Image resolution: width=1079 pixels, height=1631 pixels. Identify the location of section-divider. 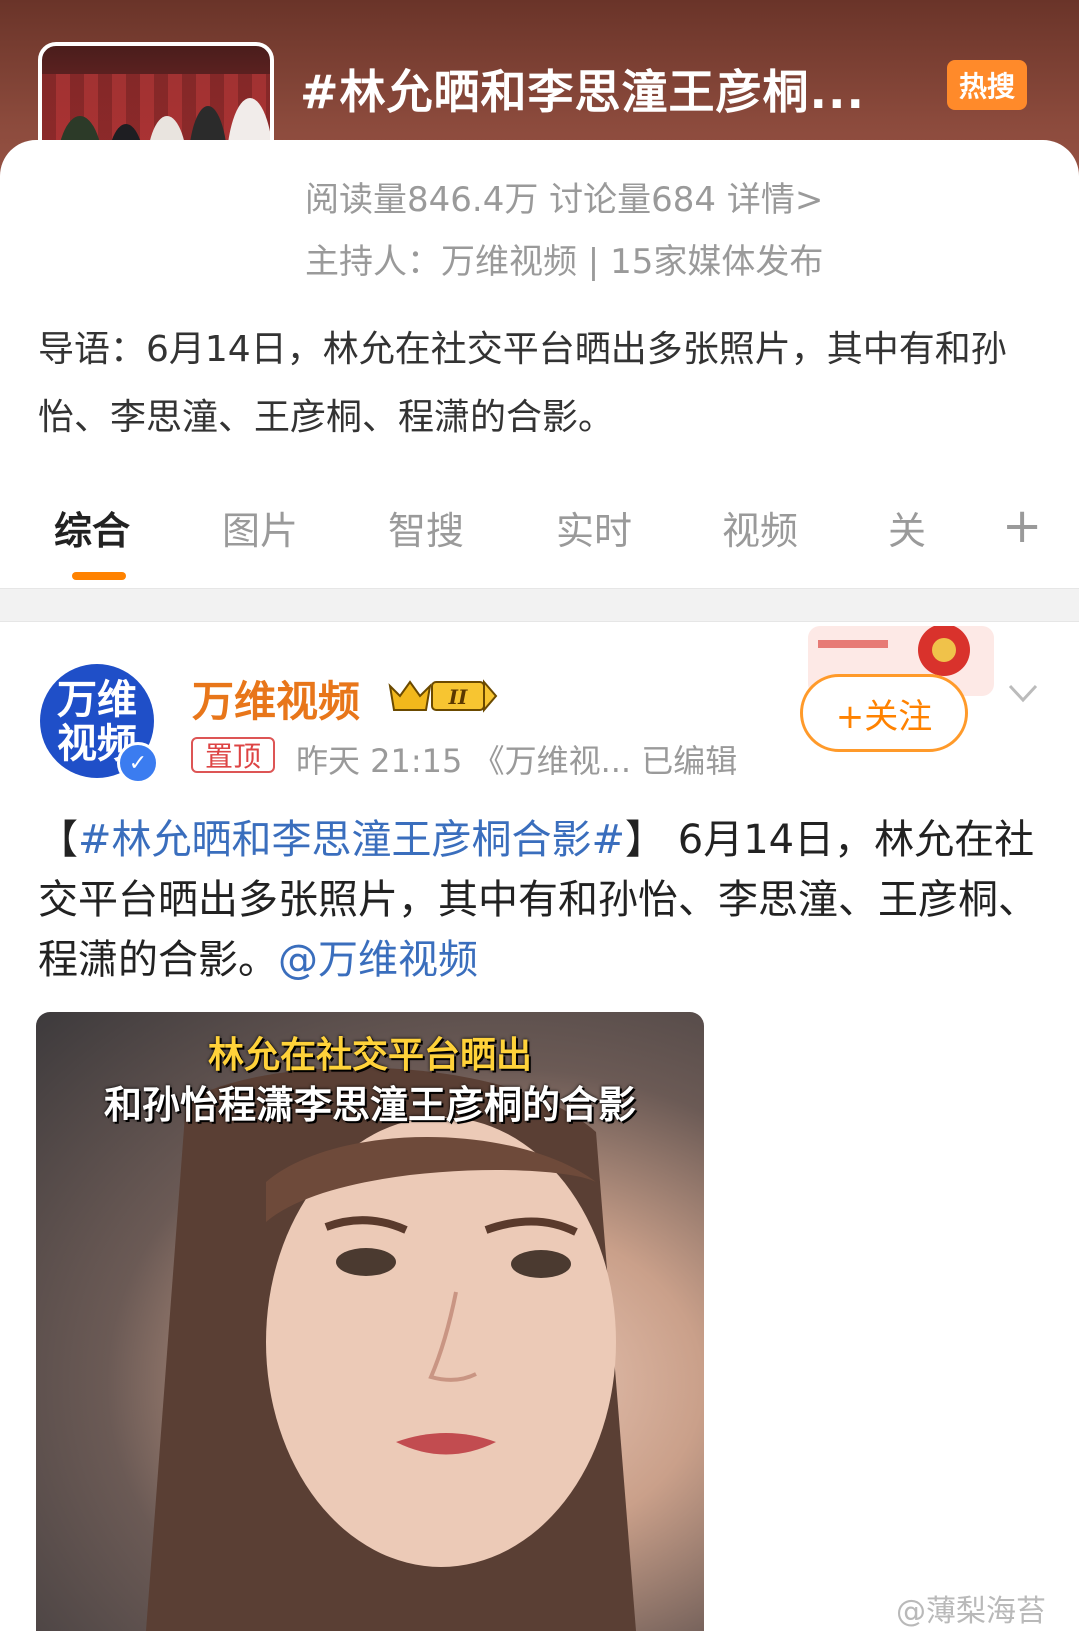
(539, 605).